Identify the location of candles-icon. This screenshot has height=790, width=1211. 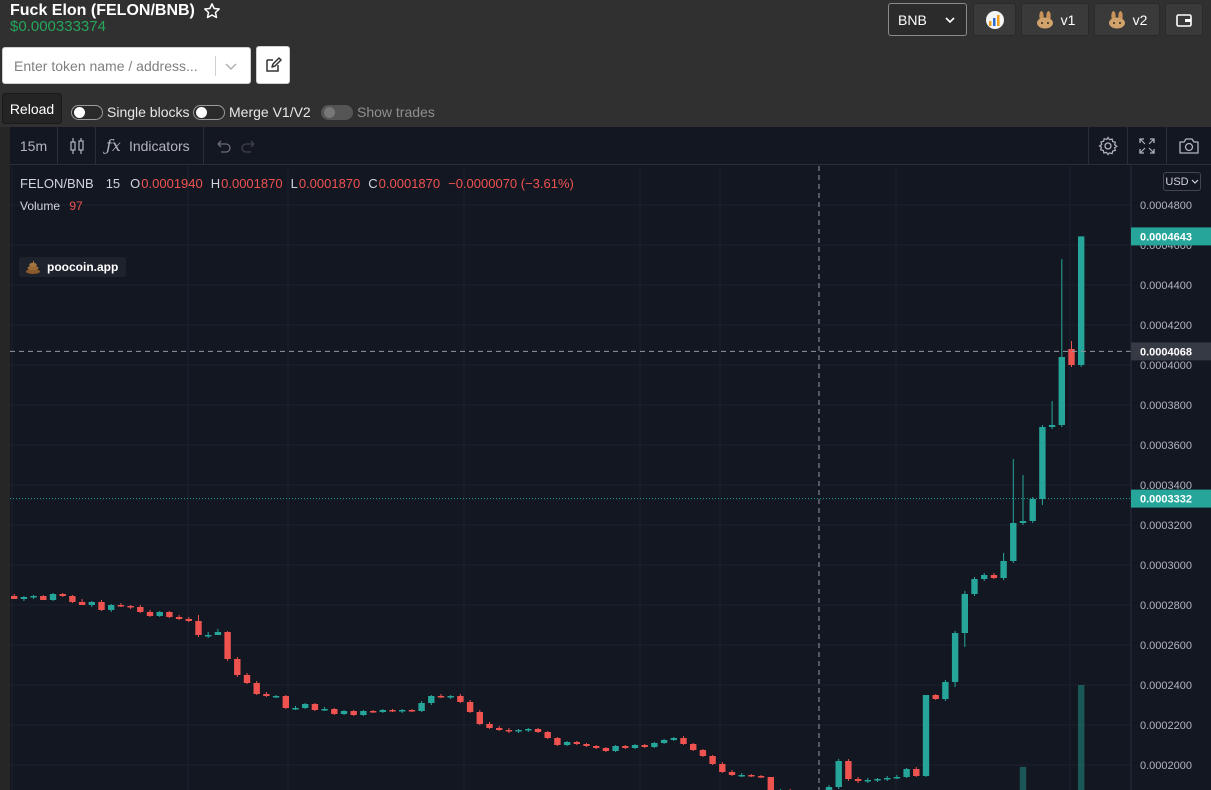
(76, 145).